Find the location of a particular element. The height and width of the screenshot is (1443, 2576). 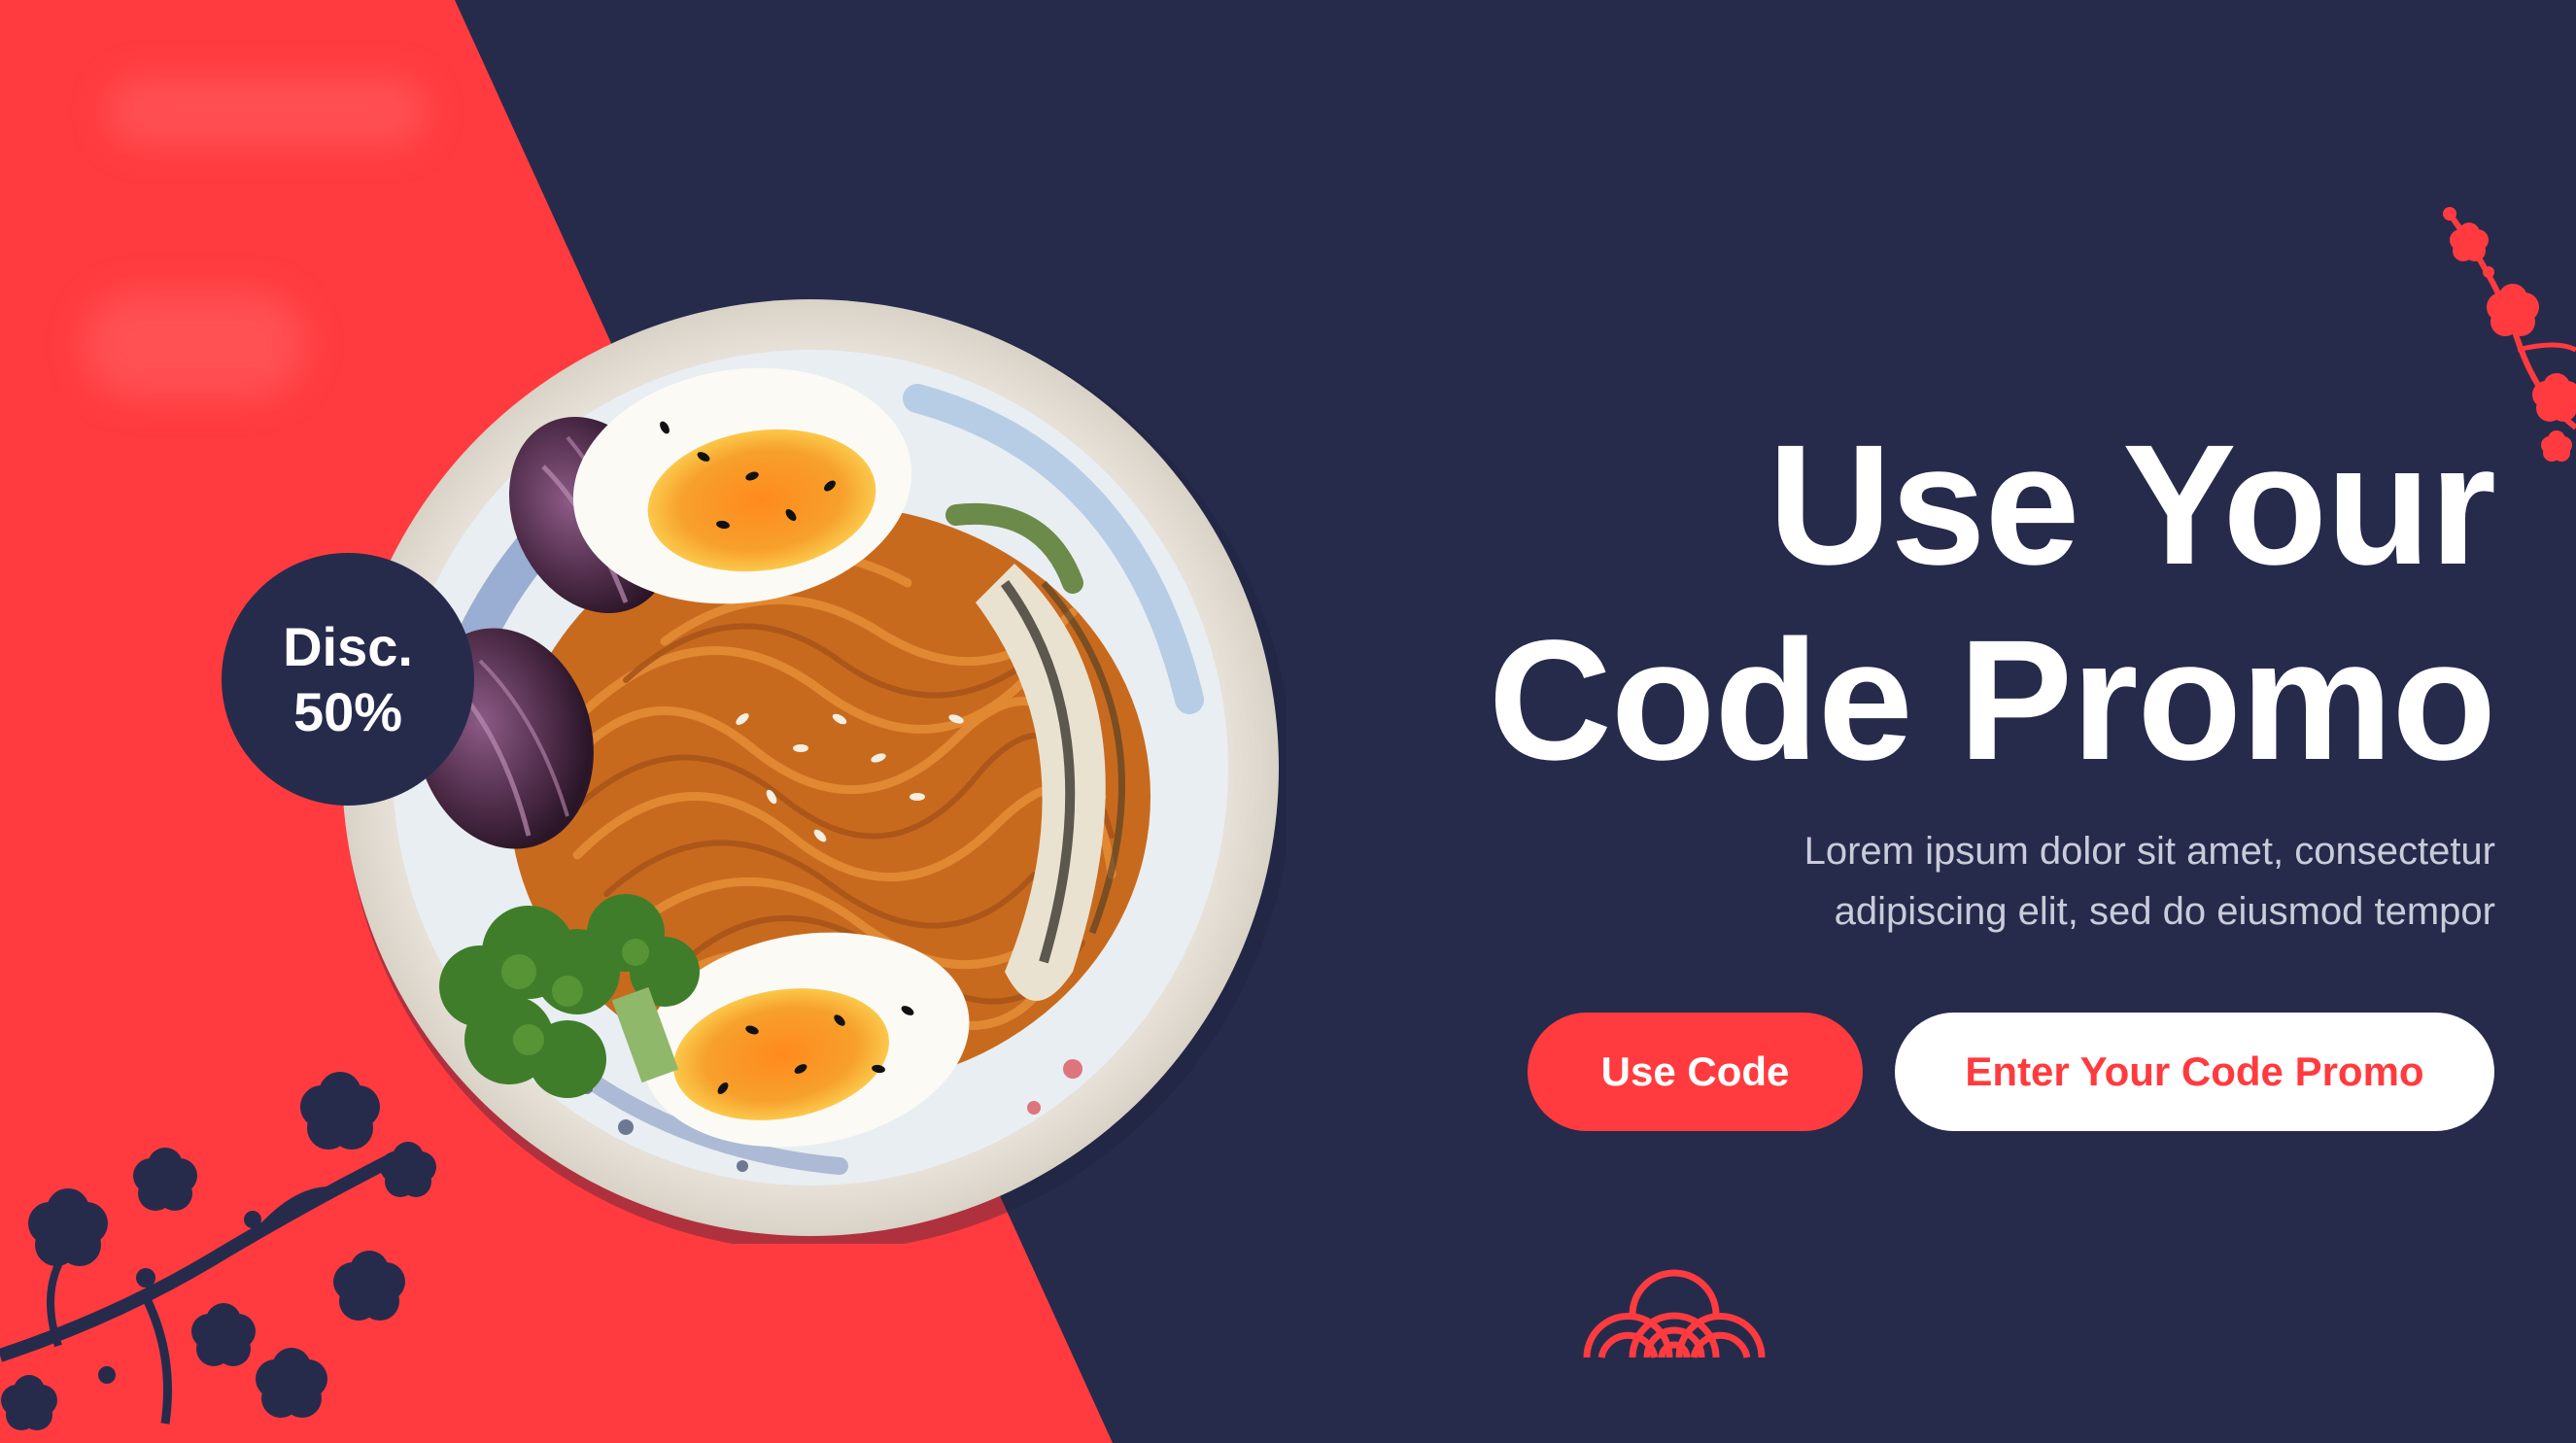

headline-line-2: Code Promo is located at coordinates (1992, 700).